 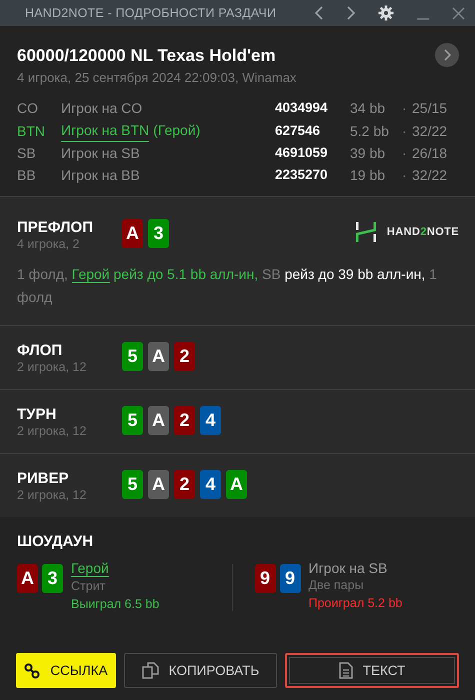 I want to click on close-icon, so click(x=458, y=13).